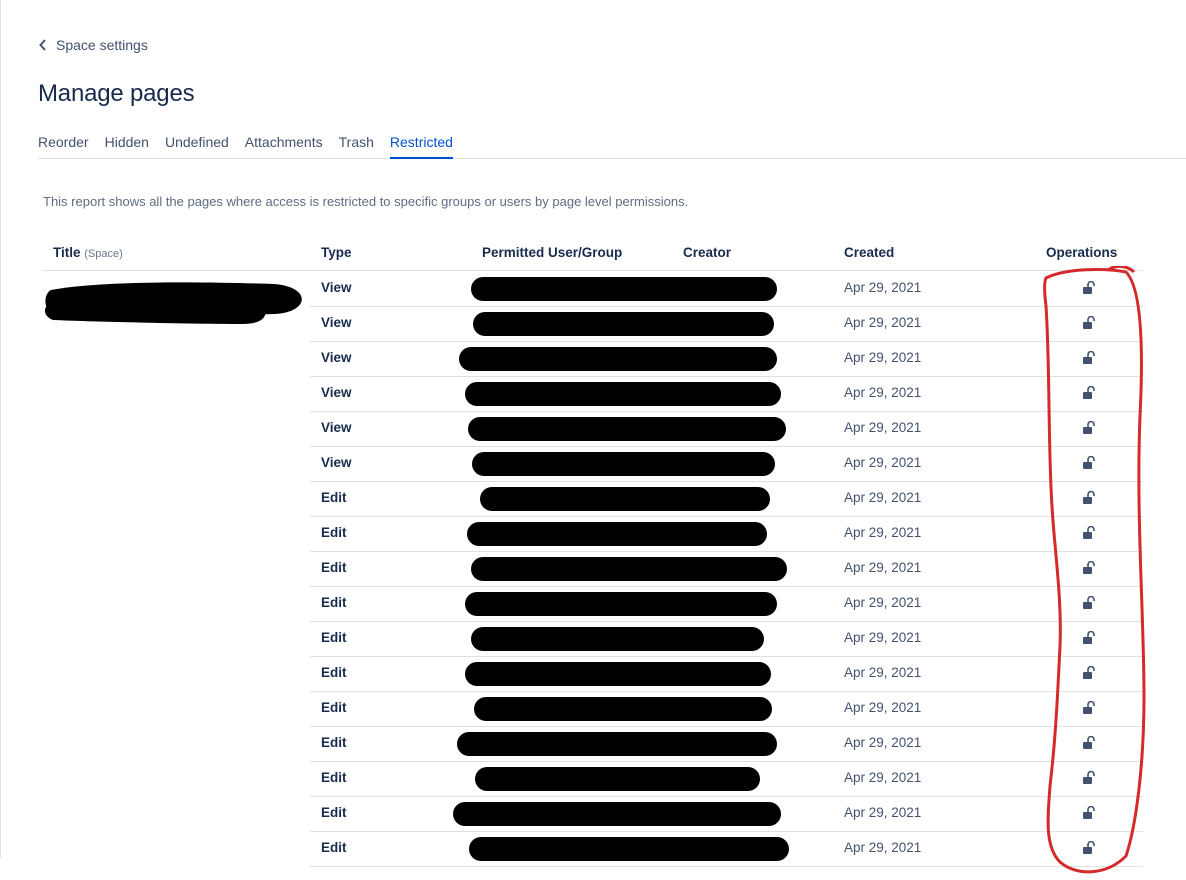 This screenshot has height=880, width=1186. Describe the element at coordinates (707, 252) in the screenshot. I see `column-creator: Creator` at that location.